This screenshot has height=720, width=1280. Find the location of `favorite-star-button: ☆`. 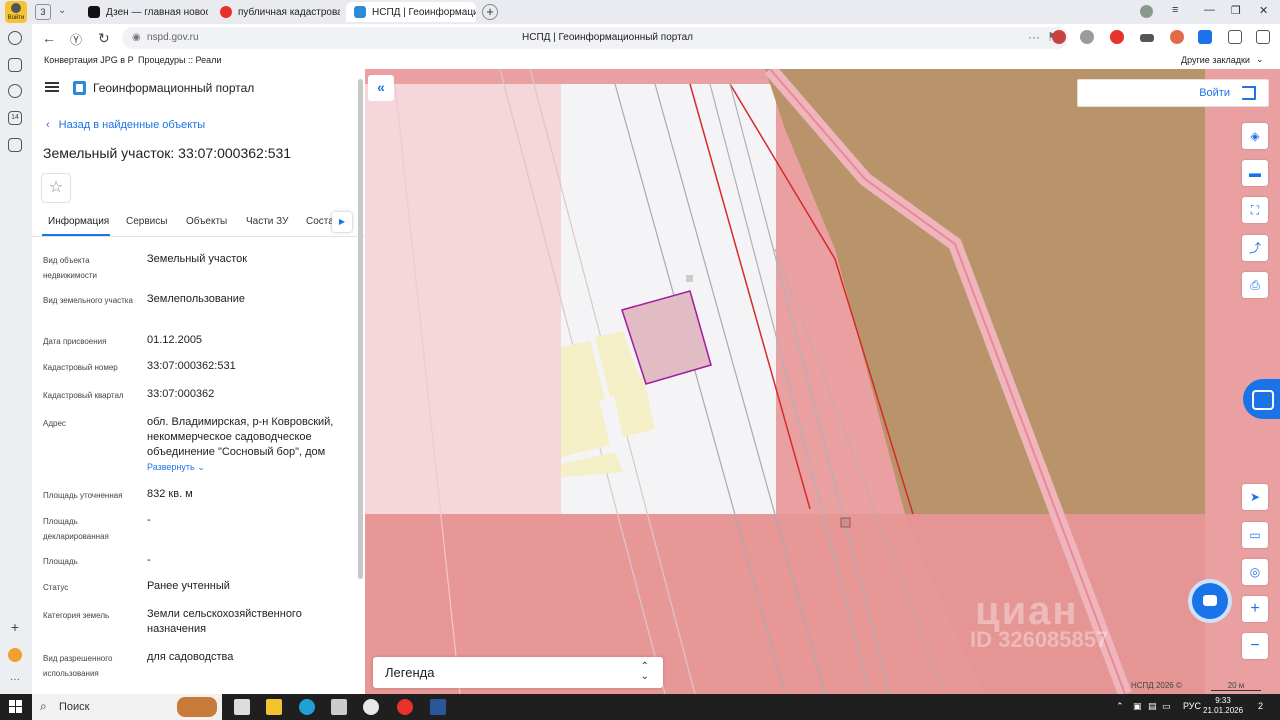

favorite-star-button: ☆ is located at coordinates (56, 188).